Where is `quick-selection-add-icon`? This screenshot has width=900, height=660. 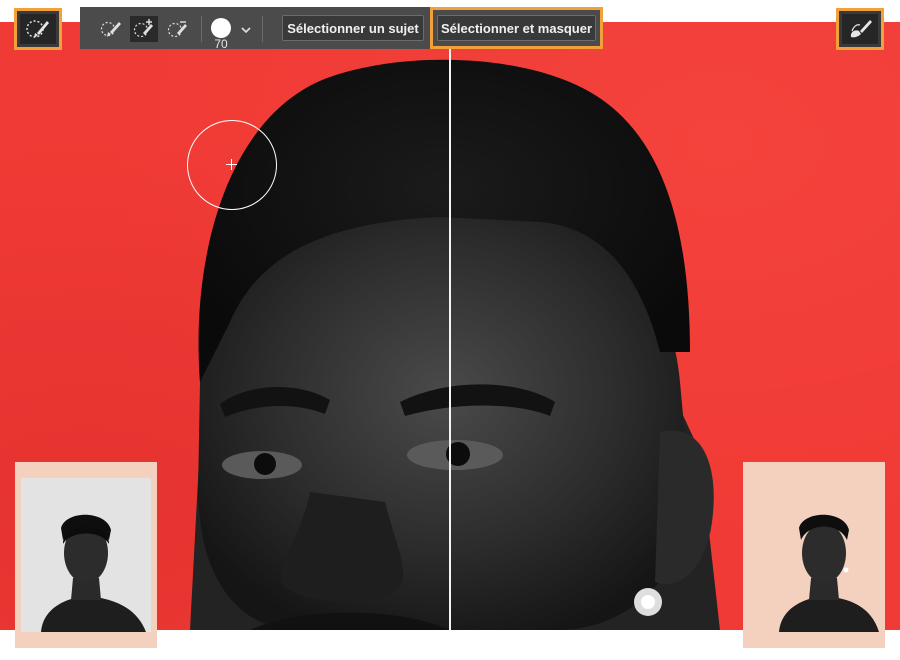
quick-selection-add-icon is located at coordinates (143, 28).